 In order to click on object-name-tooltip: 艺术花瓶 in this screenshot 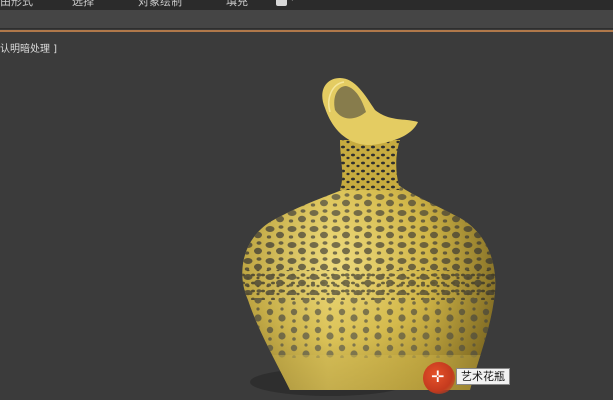, I will do `click(483, 376)`.